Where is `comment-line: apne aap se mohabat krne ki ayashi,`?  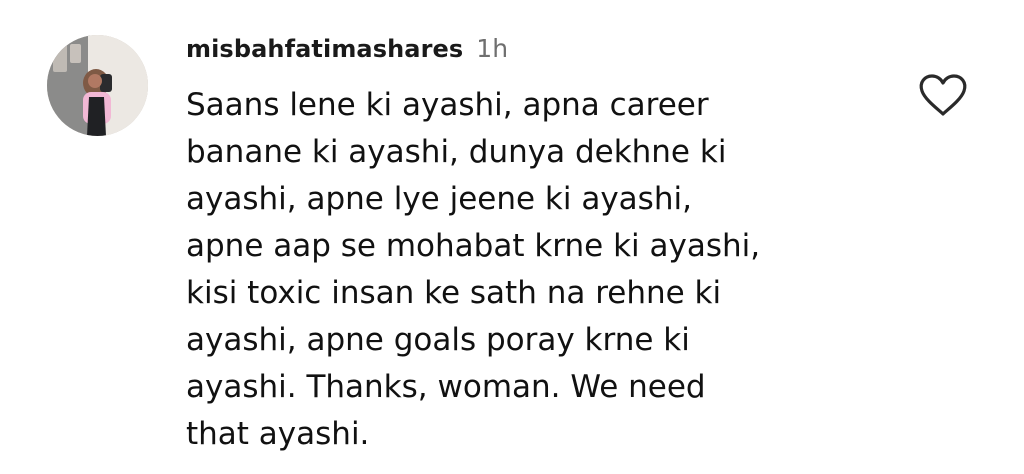
comment-line: apne aap se mohabat krne ki ayashi, is located at coordinates (473, 246).